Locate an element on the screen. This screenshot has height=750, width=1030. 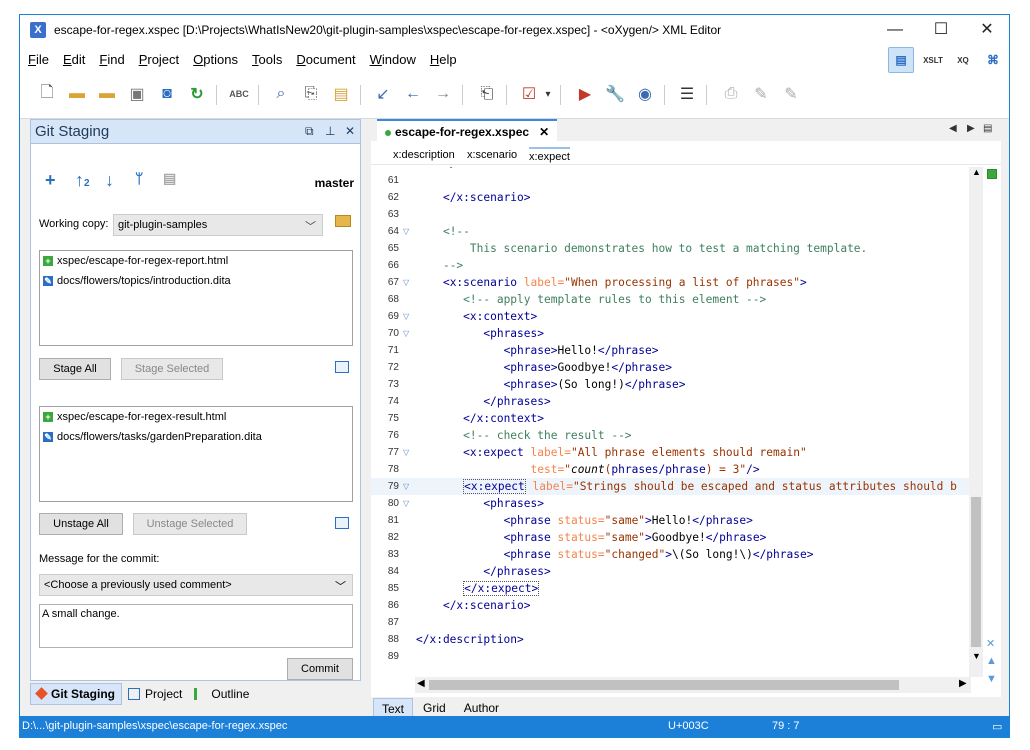
code-line: 66 --> is located at coordinates (671, 265).